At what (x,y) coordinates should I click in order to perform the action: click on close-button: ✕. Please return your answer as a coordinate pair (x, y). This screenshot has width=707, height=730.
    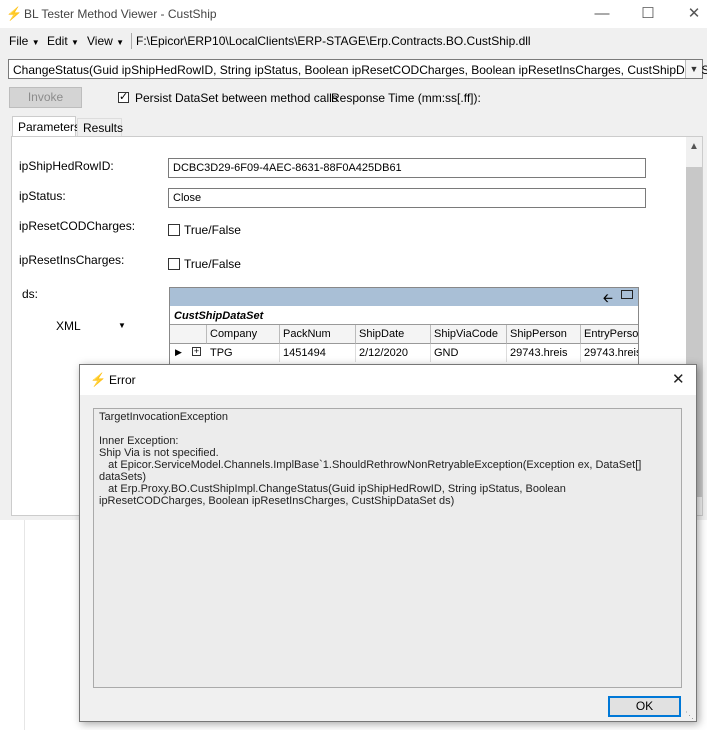
    Looking at the image, I should click on (689, 14).